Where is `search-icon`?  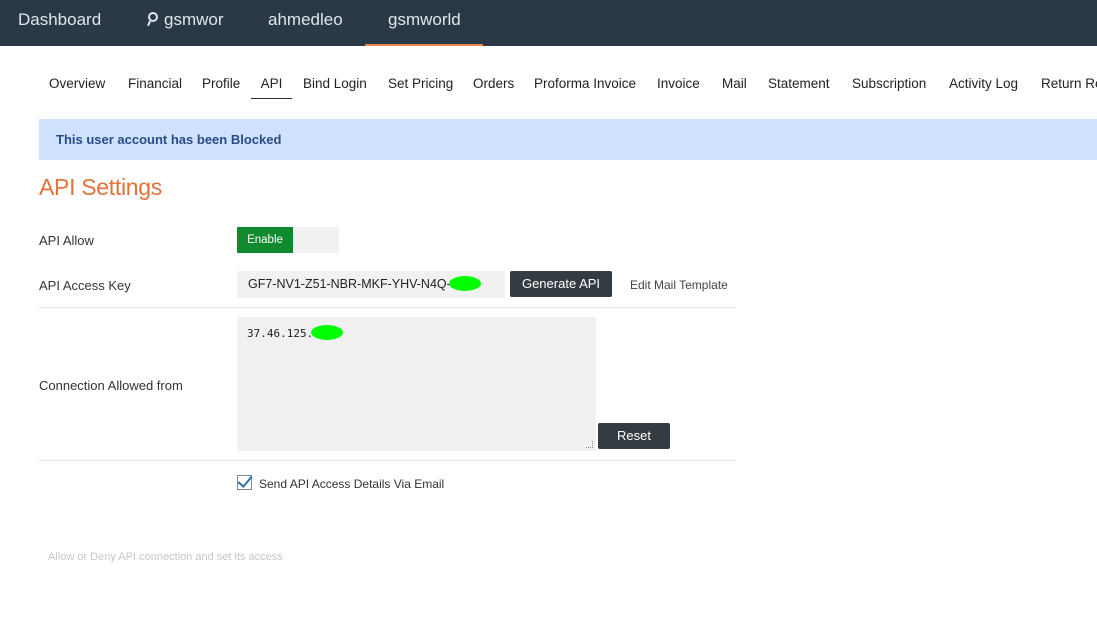 search-icon is located at coordinates (152, 19).